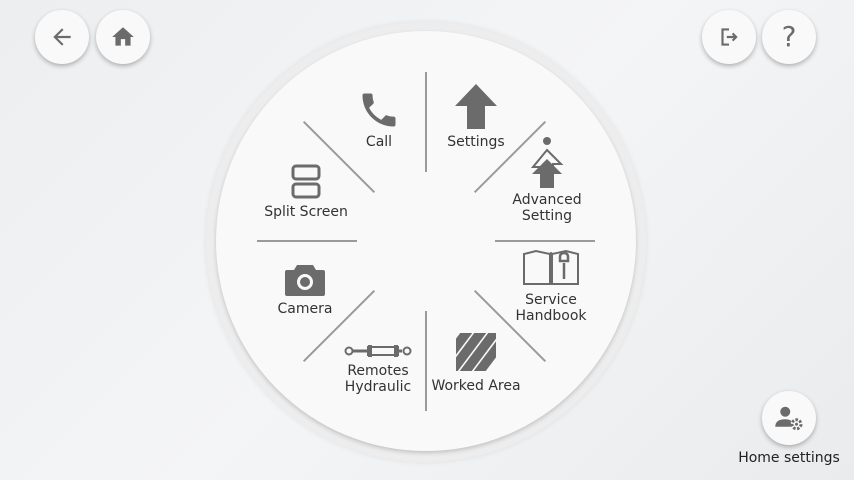  What do you see at coordinates (476, 142) in the screenshot?
I see `menu-label-settings: Settings` at bounding box center [476, 142].